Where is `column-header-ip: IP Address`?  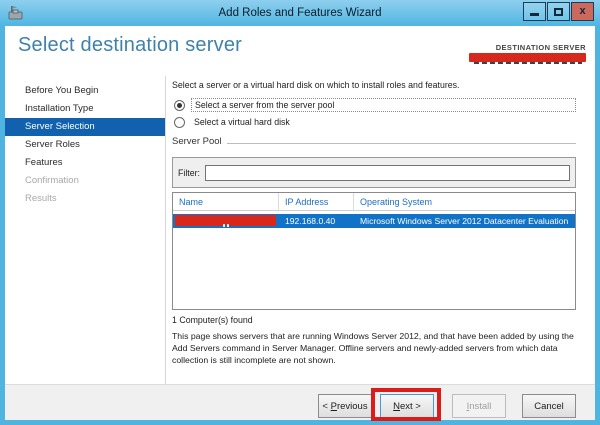 column-header-ip: IP Address is located at coordinates (316, 201).